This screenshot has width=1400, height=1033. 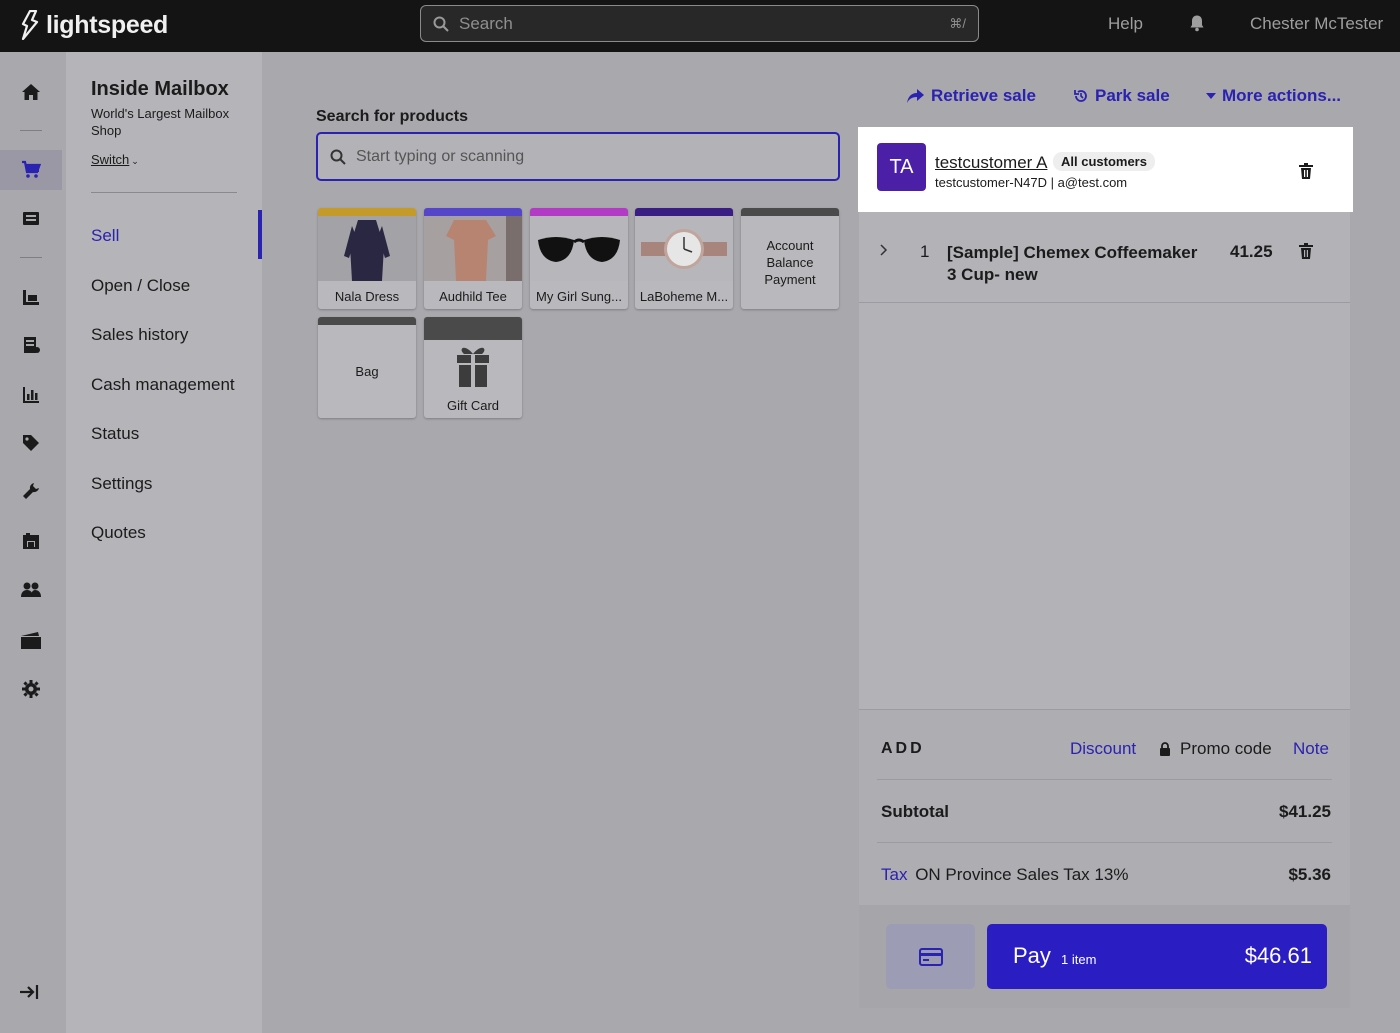 What do you see at coordinates (139, 335) in the screenshot?
I see `nav-sales-history: Sales history` at bounding box center [139, 335].